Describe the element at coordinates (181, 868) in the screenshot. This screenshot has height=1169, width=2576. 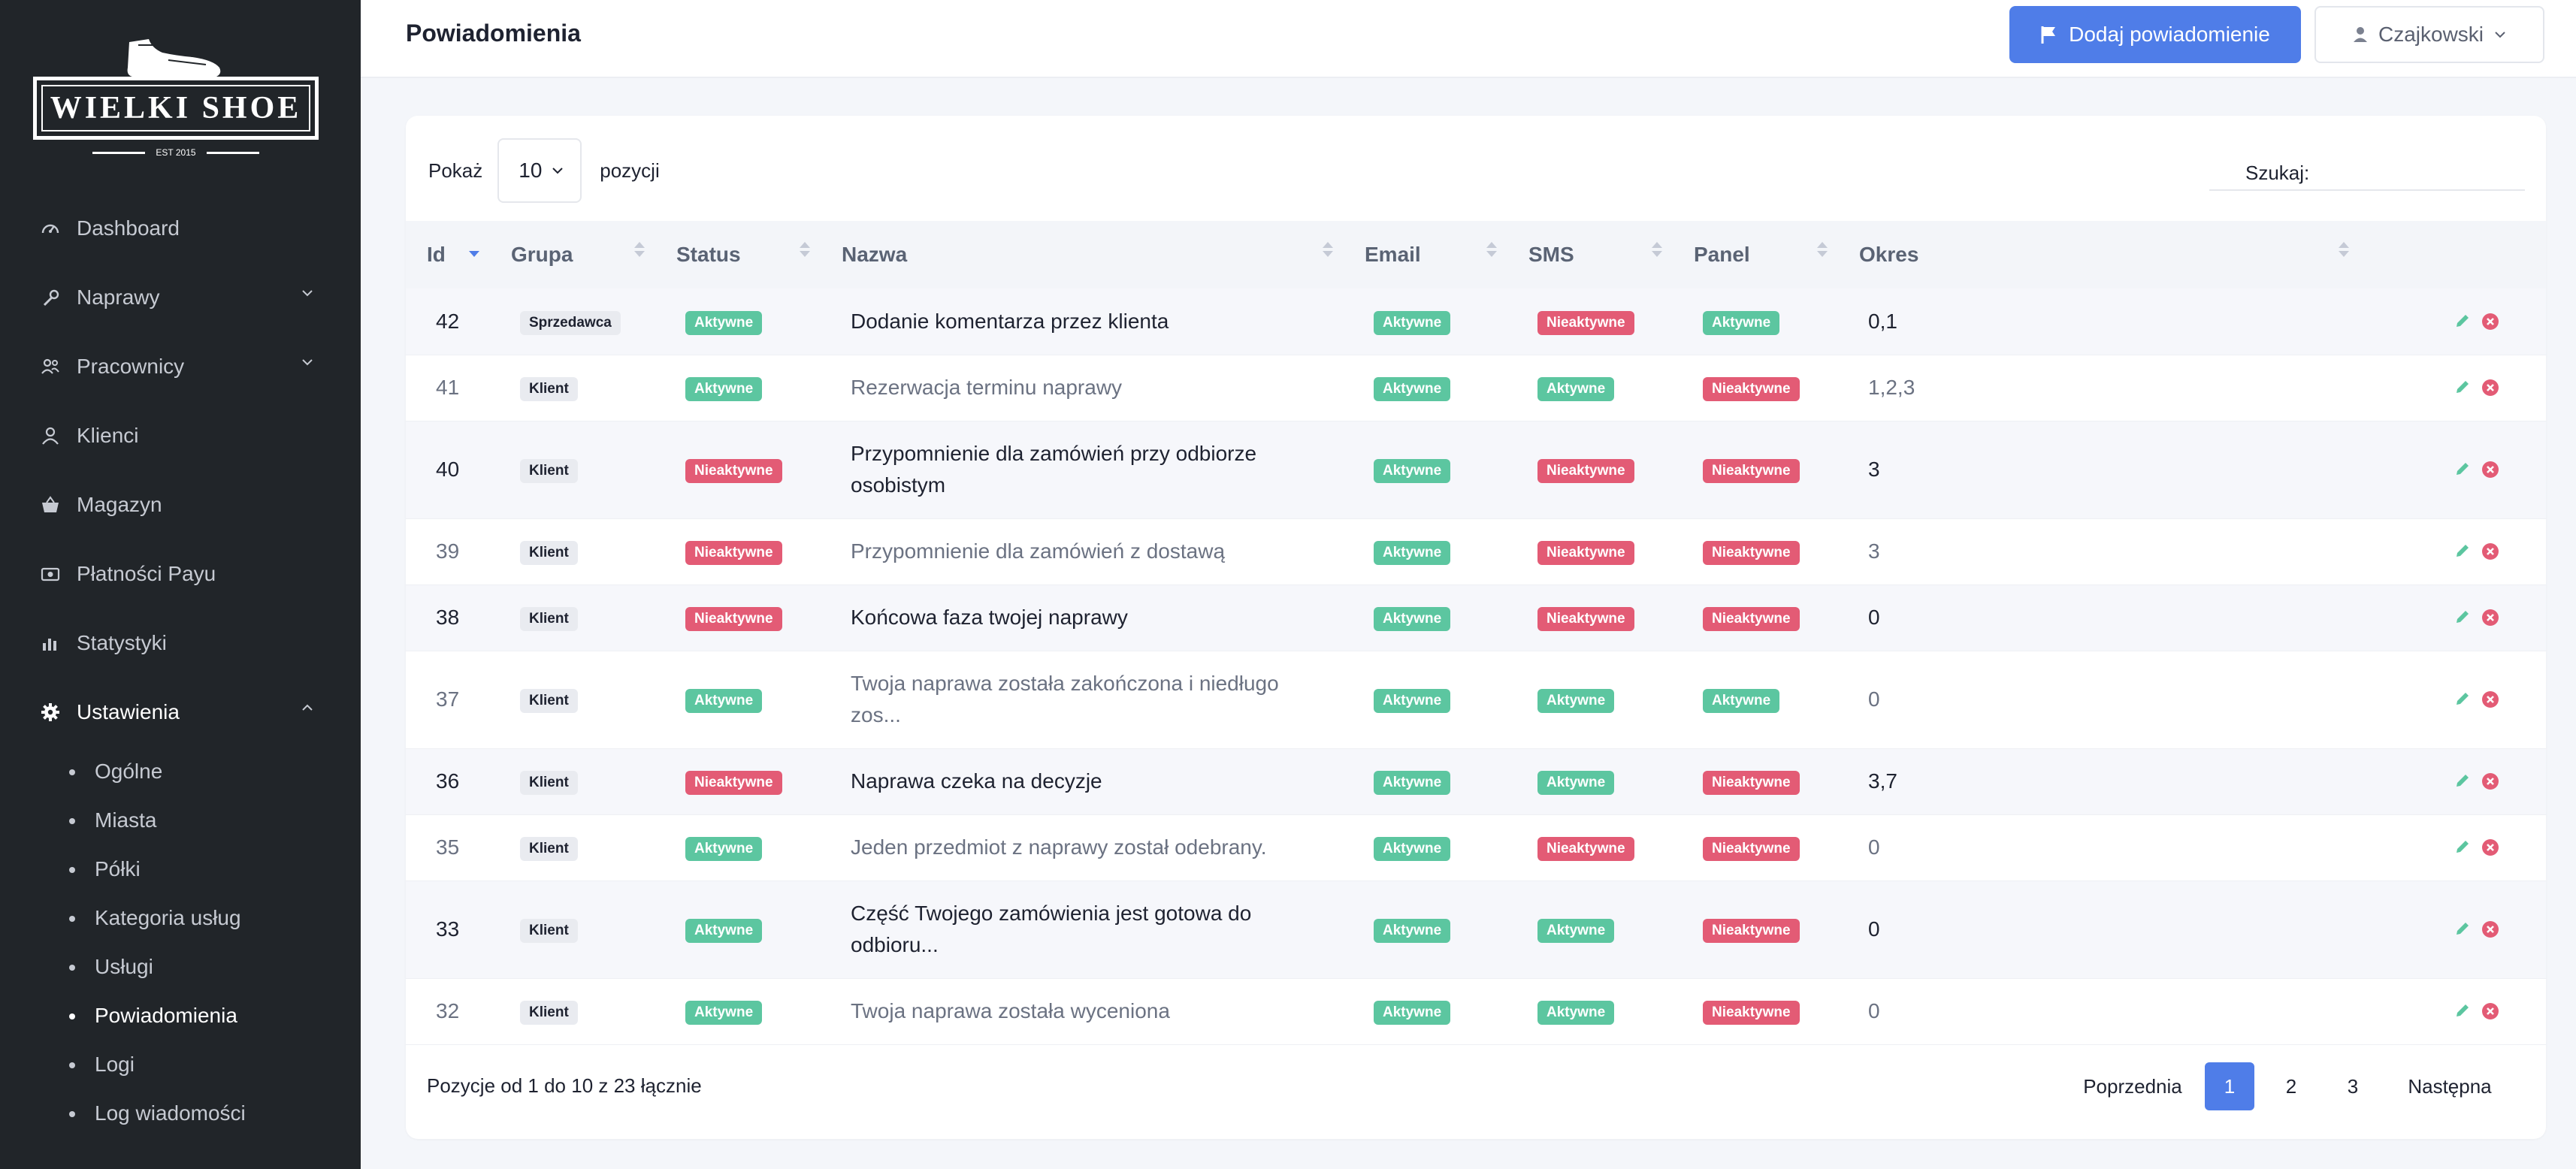
I see `sidebar-subitem-polki: Półki` at that location.